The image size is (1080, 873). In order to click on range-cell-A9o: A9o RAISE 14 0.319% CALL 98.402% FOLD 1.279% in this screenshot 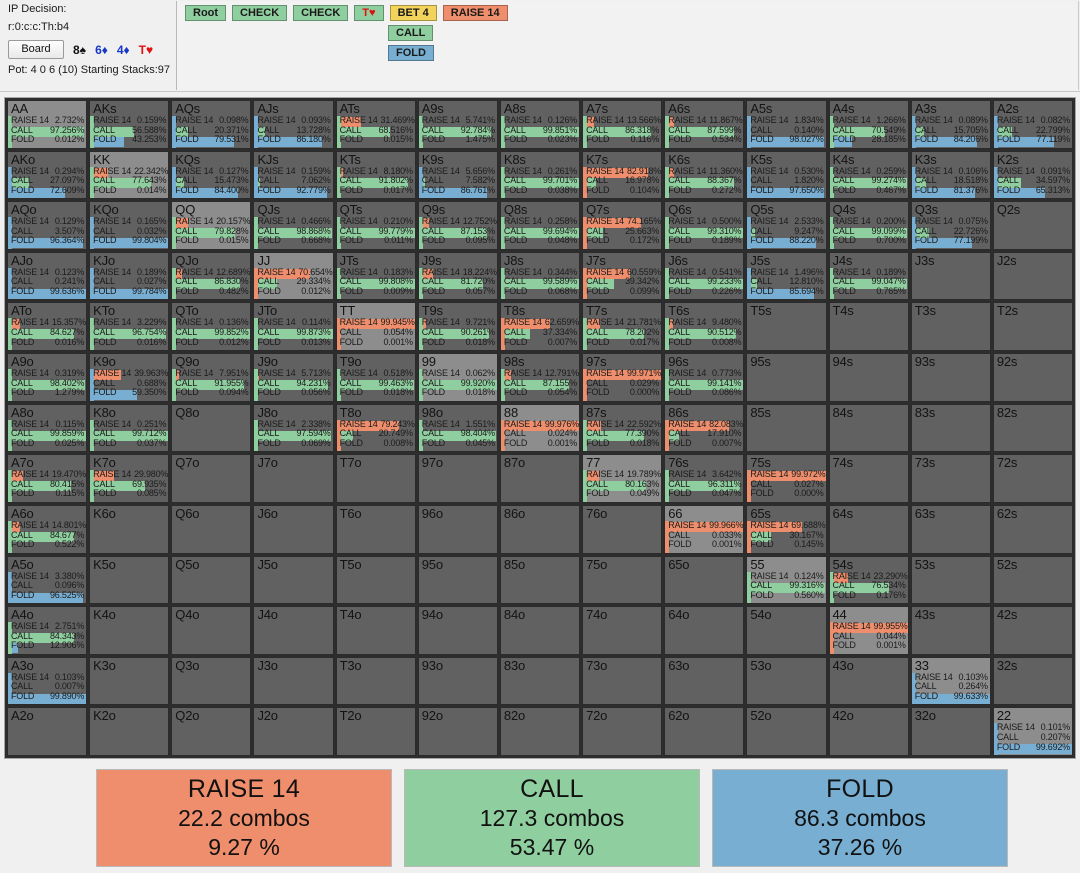, I will do `click(47, 377)`.